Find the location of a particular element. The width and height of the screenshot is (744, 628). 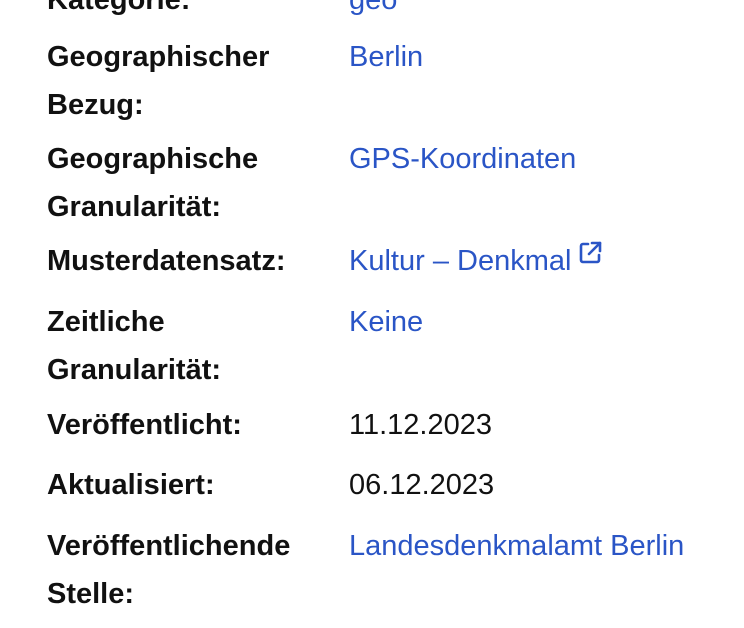

label-geographischer-bezug: Geographischer Bezug: is located at coordinates (158, 81).